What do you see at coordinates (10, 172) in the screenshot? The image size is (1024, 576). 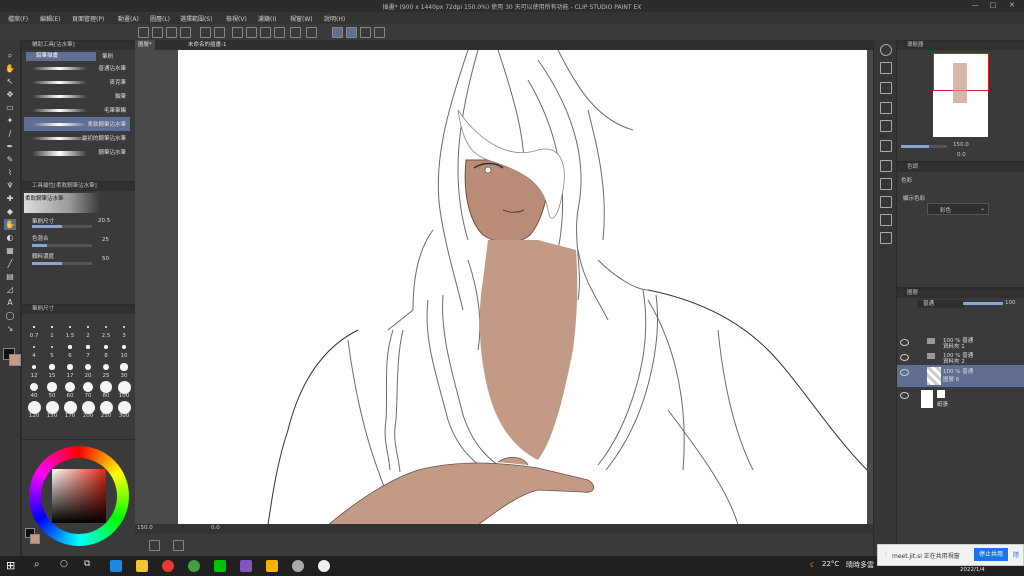 I see `brush-tool-icon: ⌇` at bounding box center [10, 172].